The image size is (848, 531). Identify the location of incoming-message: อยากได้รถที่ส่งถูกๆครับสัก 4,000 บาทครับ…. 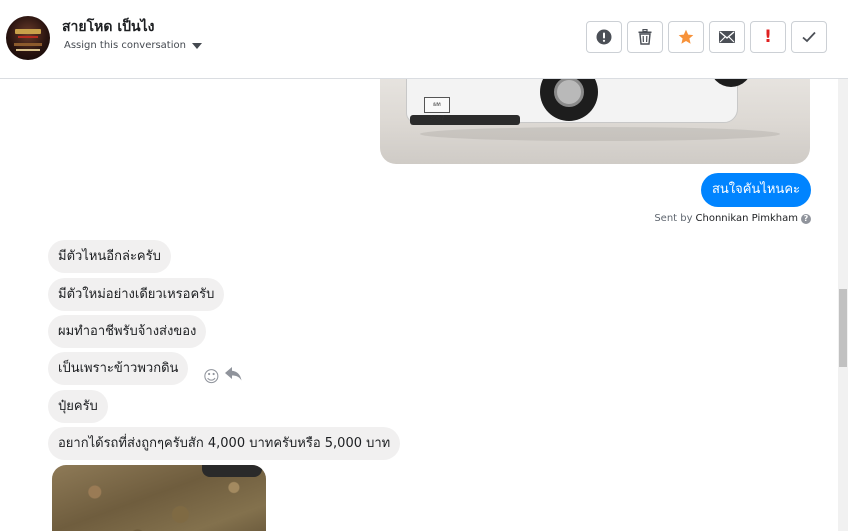
(224, 443).